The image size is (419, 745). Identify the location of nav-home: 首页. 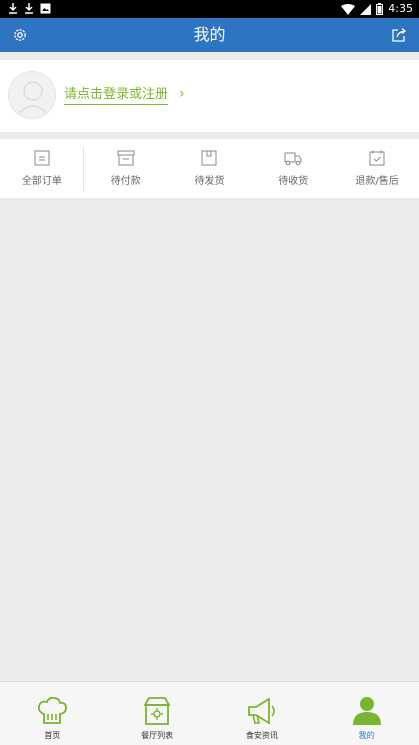
(52, 713).